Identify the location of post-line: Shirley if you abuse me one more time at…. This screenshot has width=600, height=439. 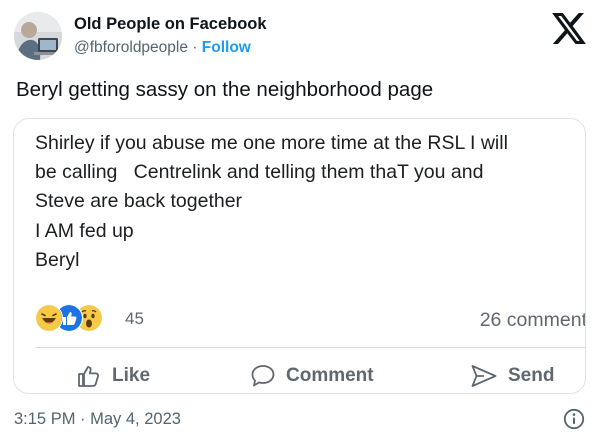
(271, 143).